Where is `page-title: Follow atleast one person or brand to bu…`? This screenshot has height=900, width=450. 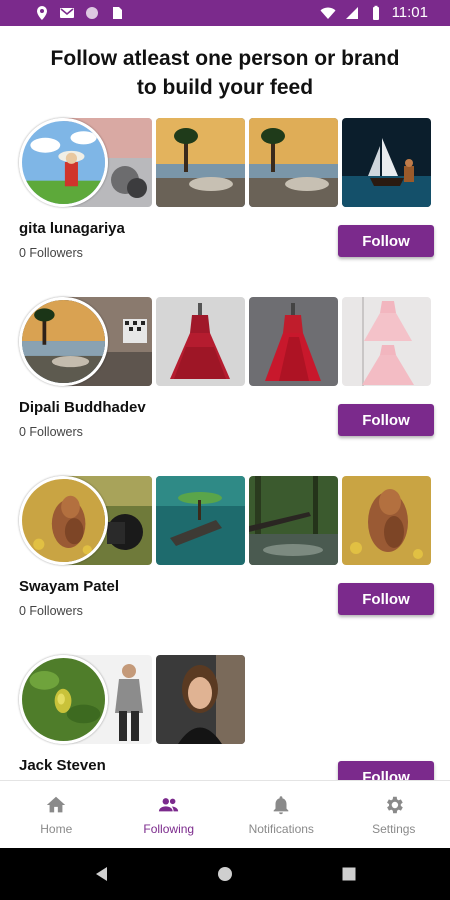
page-title: Follow atleast one person or brand to bu… is located at coordinates (225, 73).